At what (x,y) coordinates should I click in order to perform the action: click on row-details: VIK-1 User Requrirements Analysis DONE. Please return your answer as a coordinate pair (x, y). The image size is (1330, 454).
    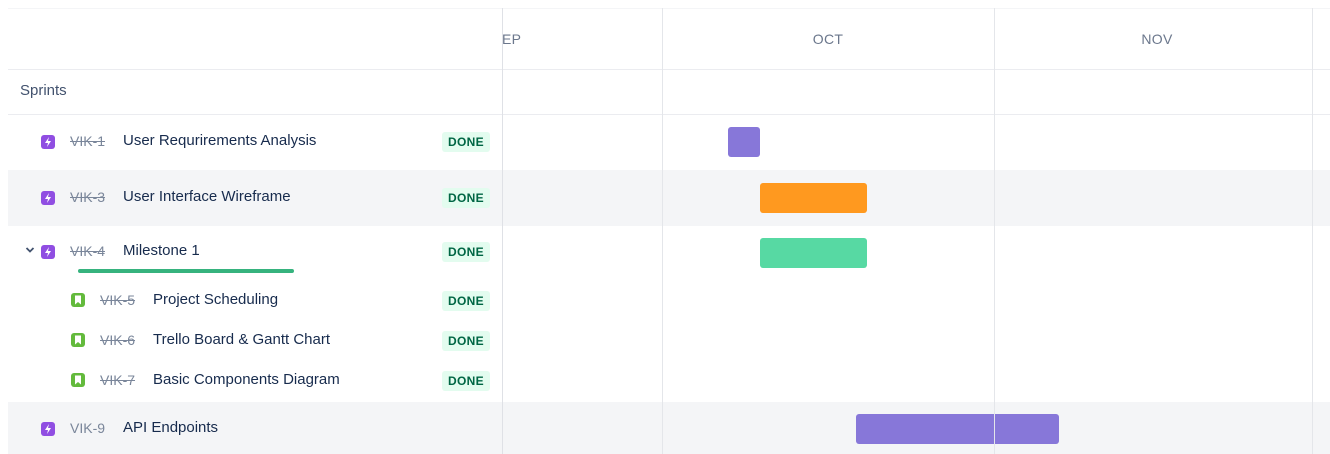
    Looking at the image, I should click on (255, 142).